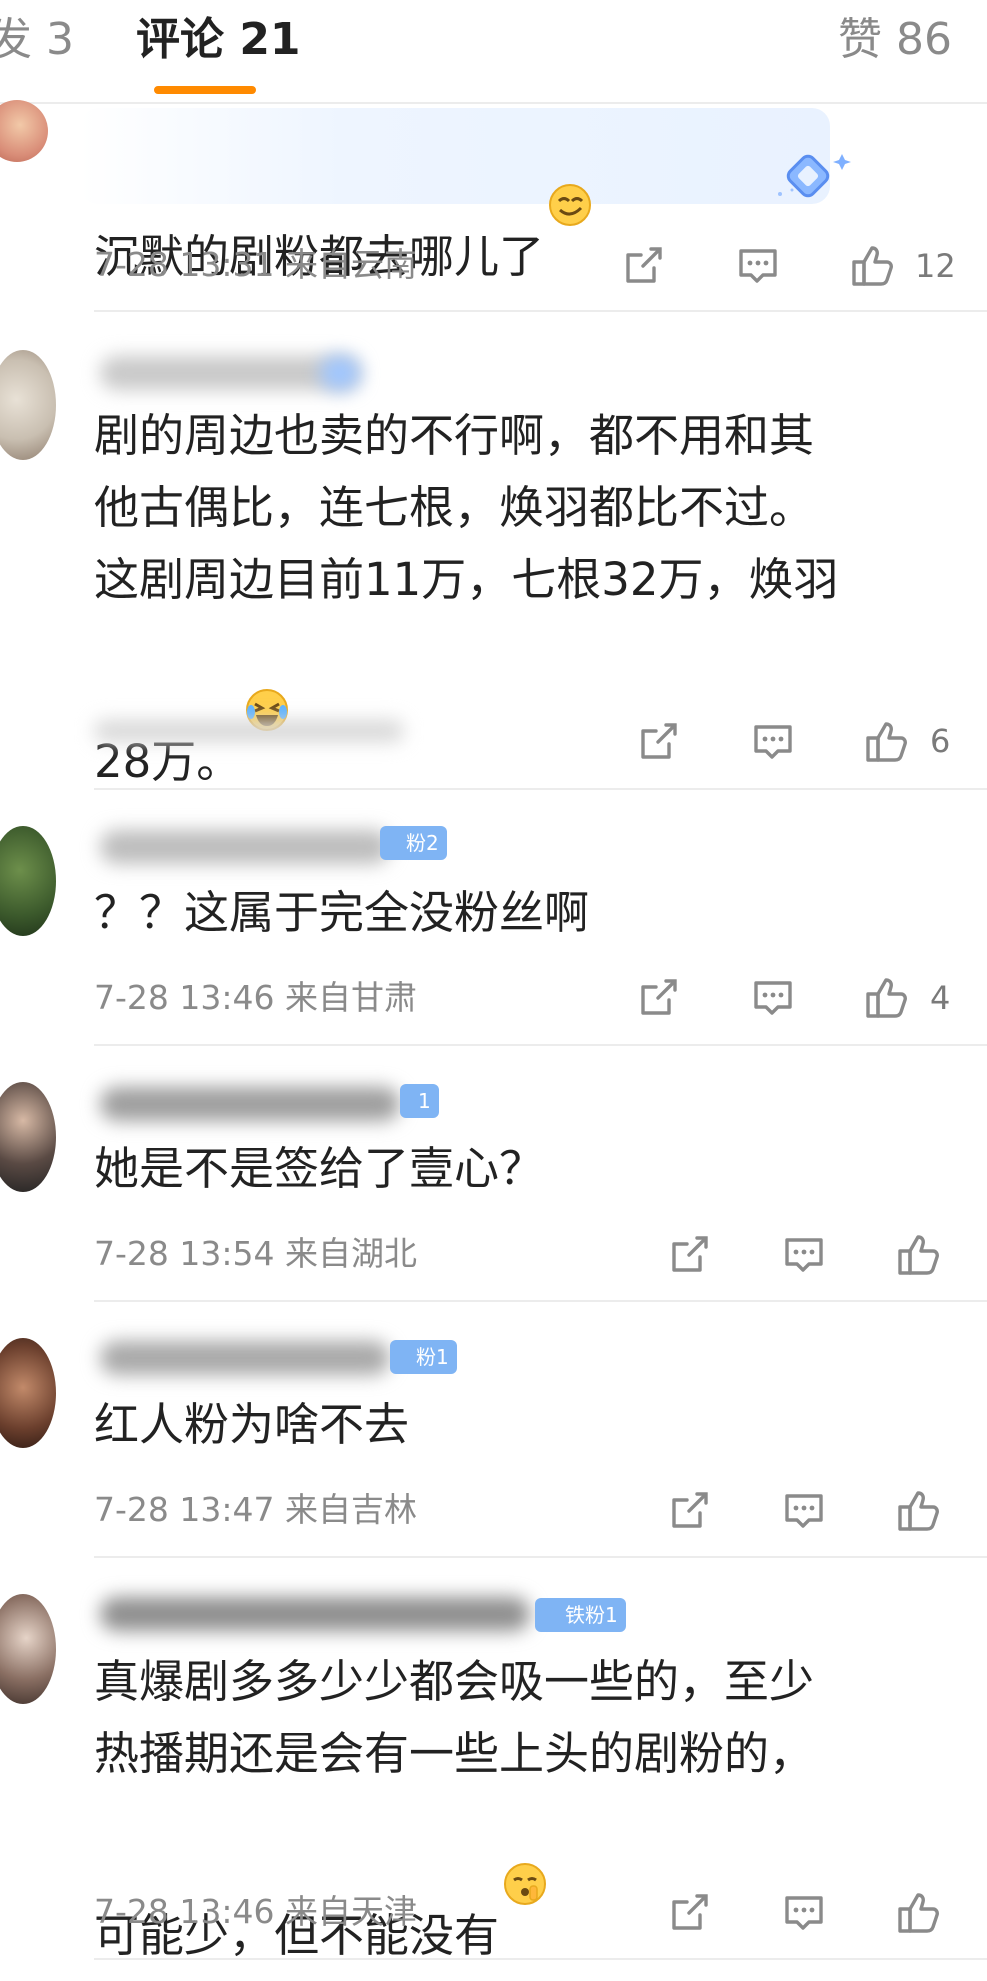 Image resolution: width=987 pixels, height=1981 pixels. What do you see at coordinates (255, 1911) in the screenshot?
I see `comment-meta: 7-28 13:46 来自天津` at bounding box center [255, 1911].